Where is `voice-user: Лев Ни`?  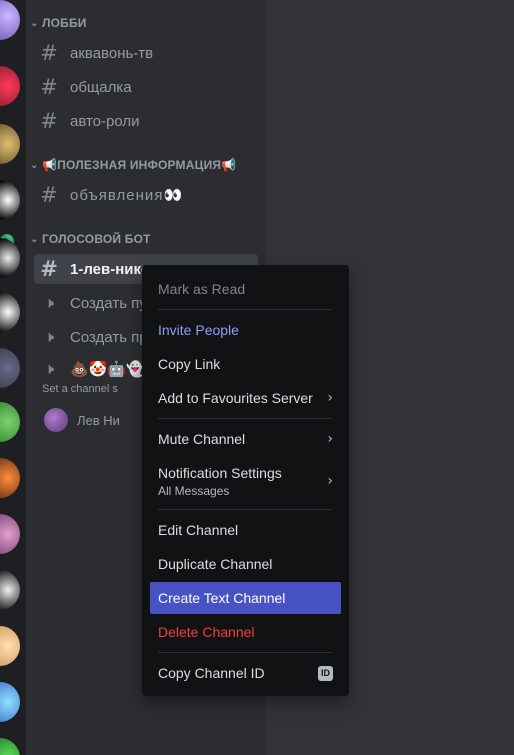
voice-user: Лев Ни is located at coordinates (82, 420).